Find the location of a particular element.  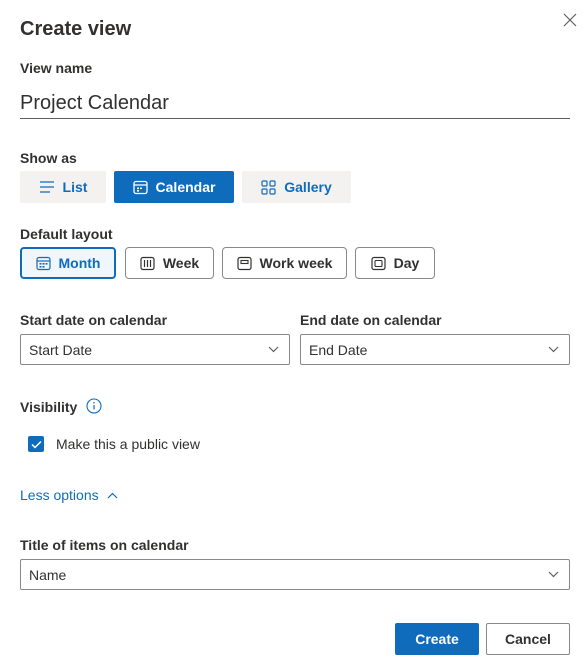

calendar-work-week-icon is located at coordinates (244, 263).